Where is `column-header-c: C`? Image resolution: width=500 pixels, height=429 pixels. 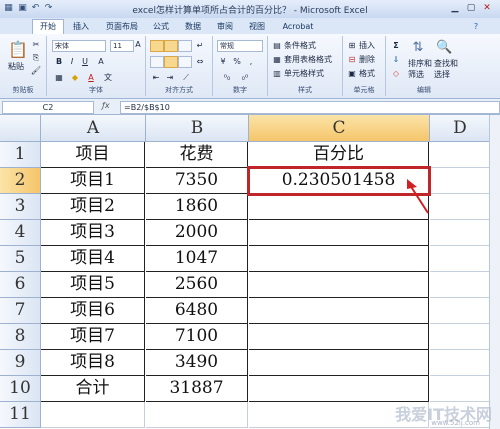 column-header-c: C is located at coordinates (339, 128).